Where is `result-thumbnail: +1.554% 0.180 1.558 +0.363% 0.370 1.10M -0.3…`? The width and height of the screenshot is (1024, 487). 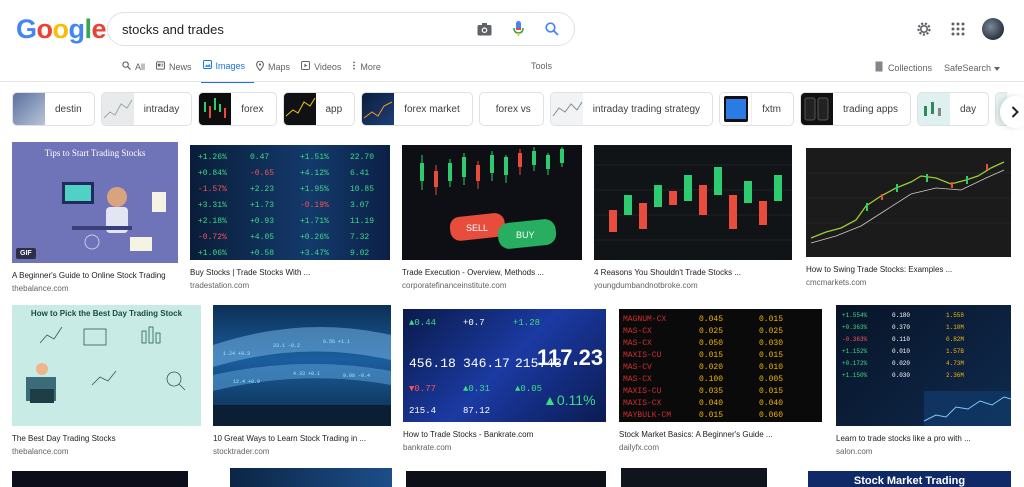 result-thumbnail: +1.554% 0.180 1.558 +0.363% 0.370 1.10M -0.3… is located at coordinates (923, 365).